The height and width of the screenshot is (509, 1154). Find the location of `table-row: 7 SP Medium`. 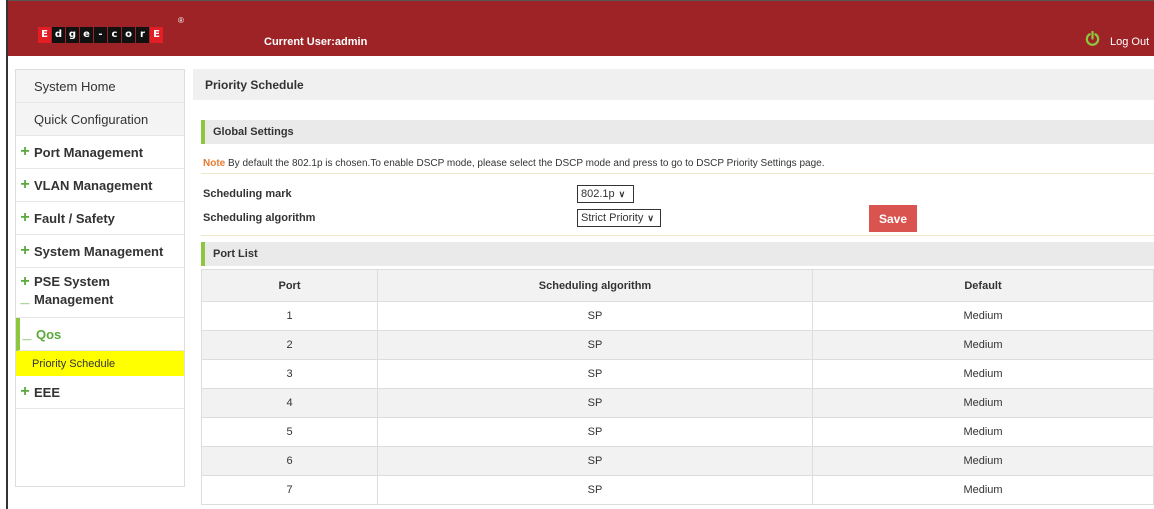

table-row: 7 SP Medium is located at coordinates (677, 490).